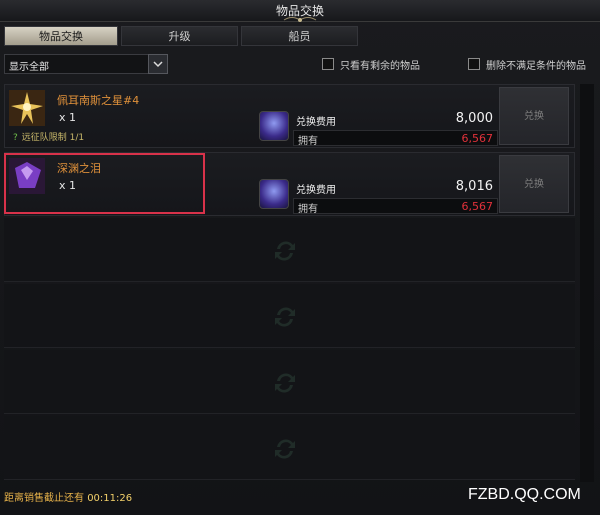 The height and width of the screenshot is (515, 600). What do you see at coordinates (98, 100) in the screenshot?
I see `item-name: 佩耳南斯之星#4` at bounding box center [98, 100].